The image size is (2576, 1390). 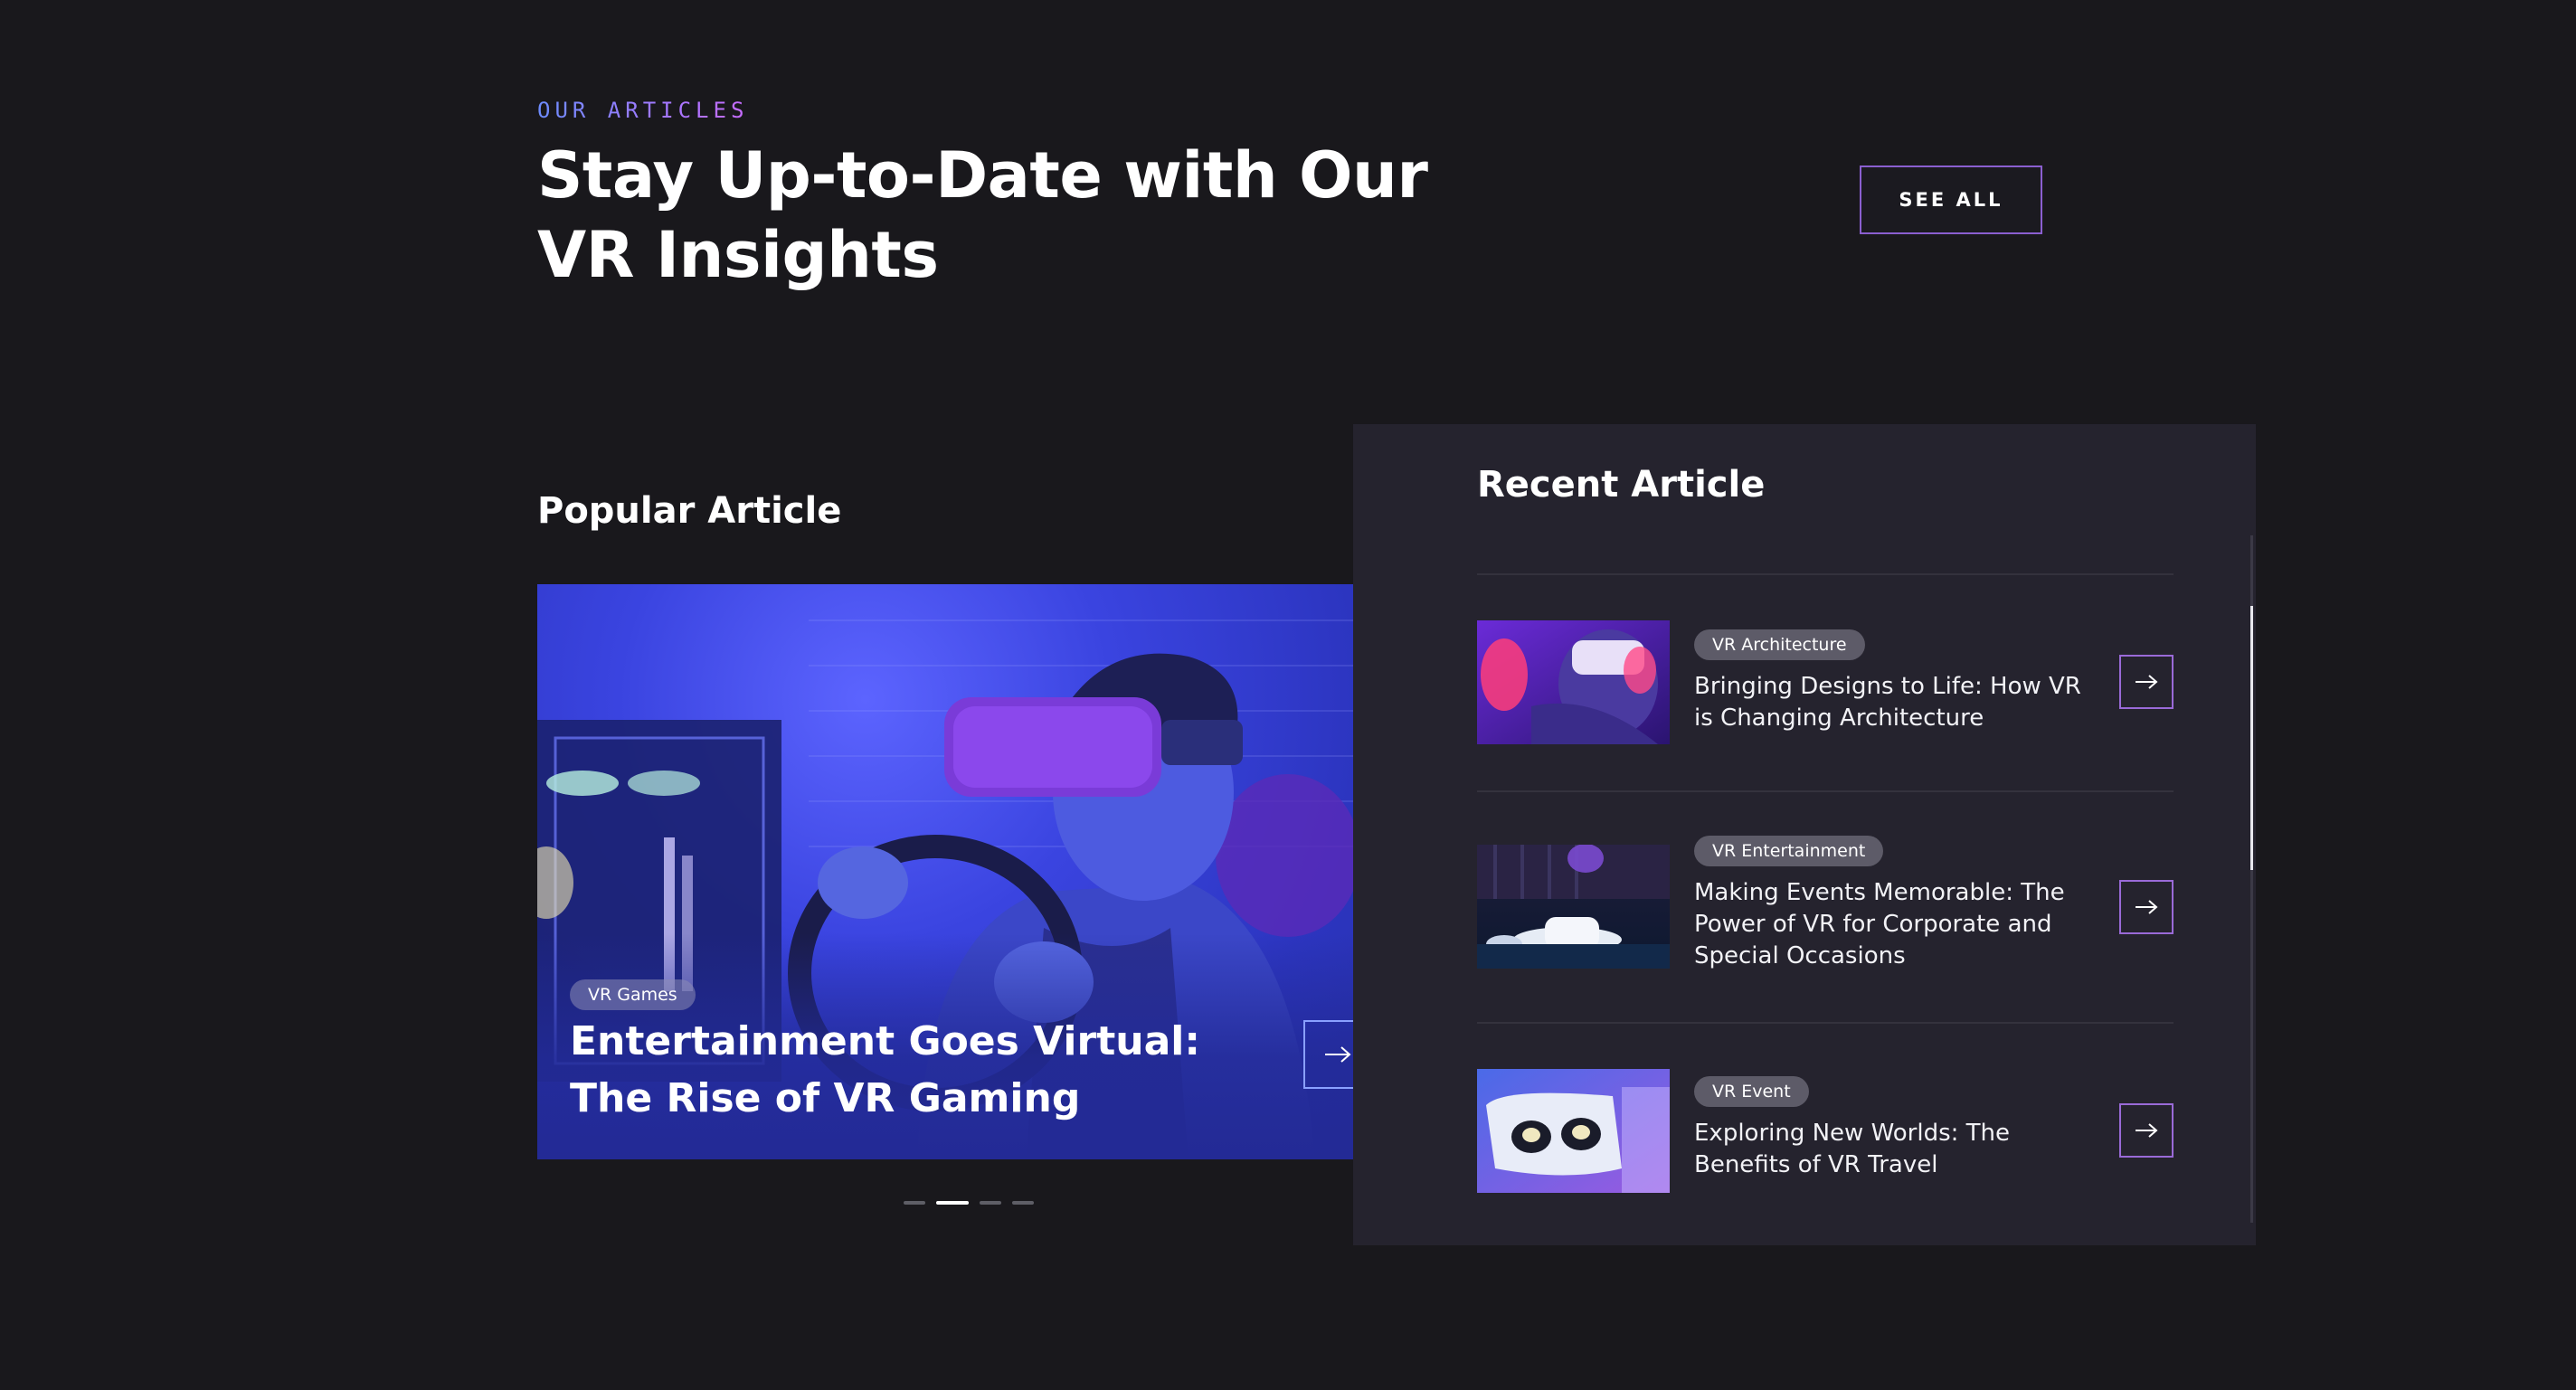 I want to click on article-category-tag: VR Entertainment, so click(x=1789, y=851).